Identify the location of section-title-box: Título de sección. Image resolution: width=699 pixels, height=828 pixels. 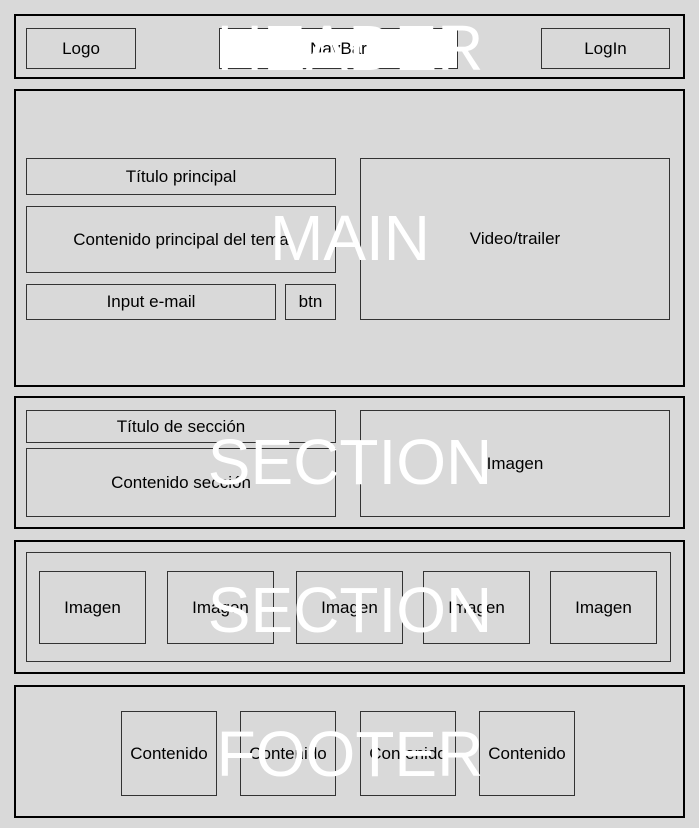
(181, 426).